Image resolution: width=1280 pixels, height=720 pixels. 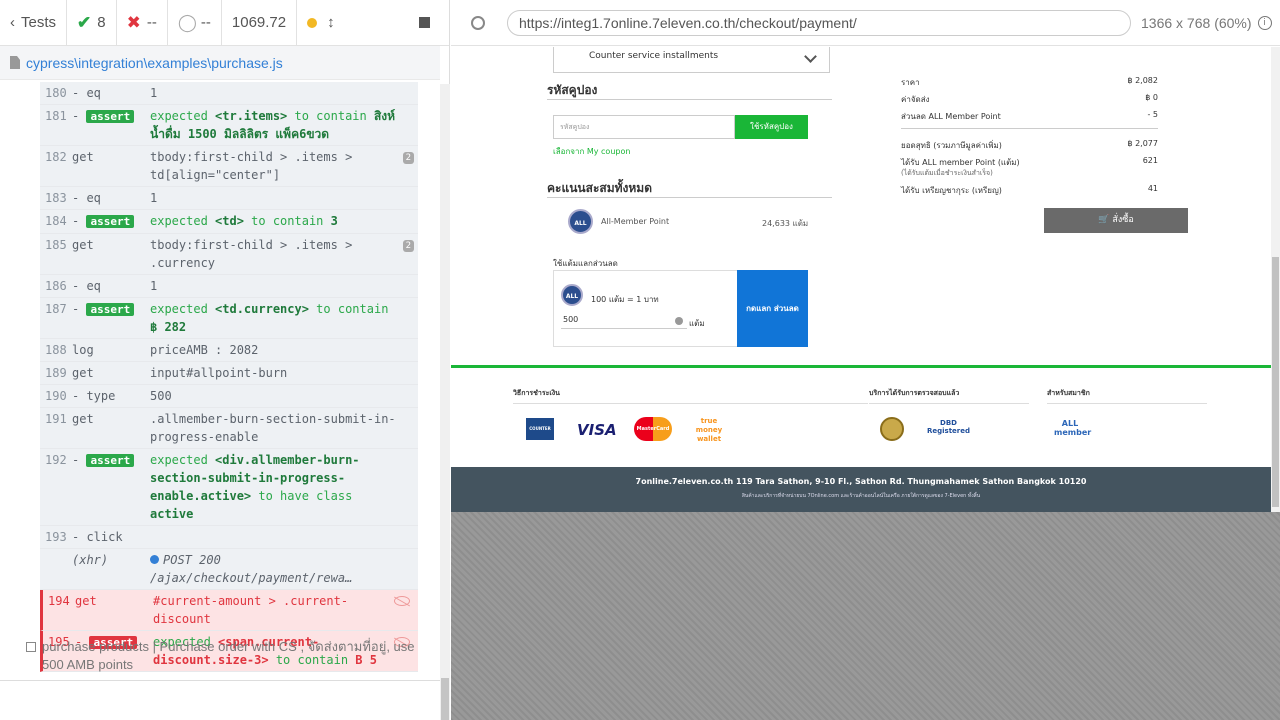 I want to click on tests-button: ‹ Tests, so click(x=34, y=23).